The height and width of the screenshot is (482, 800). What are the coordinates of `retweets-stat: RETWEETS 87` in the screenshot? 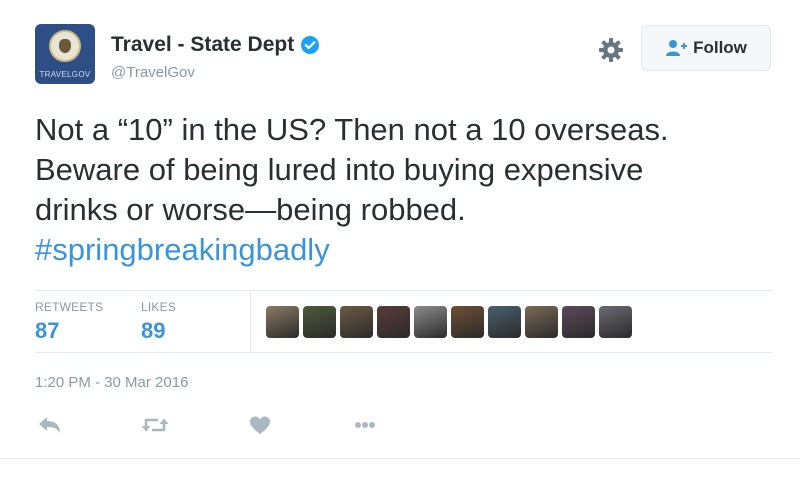 It's located at (69, 322).